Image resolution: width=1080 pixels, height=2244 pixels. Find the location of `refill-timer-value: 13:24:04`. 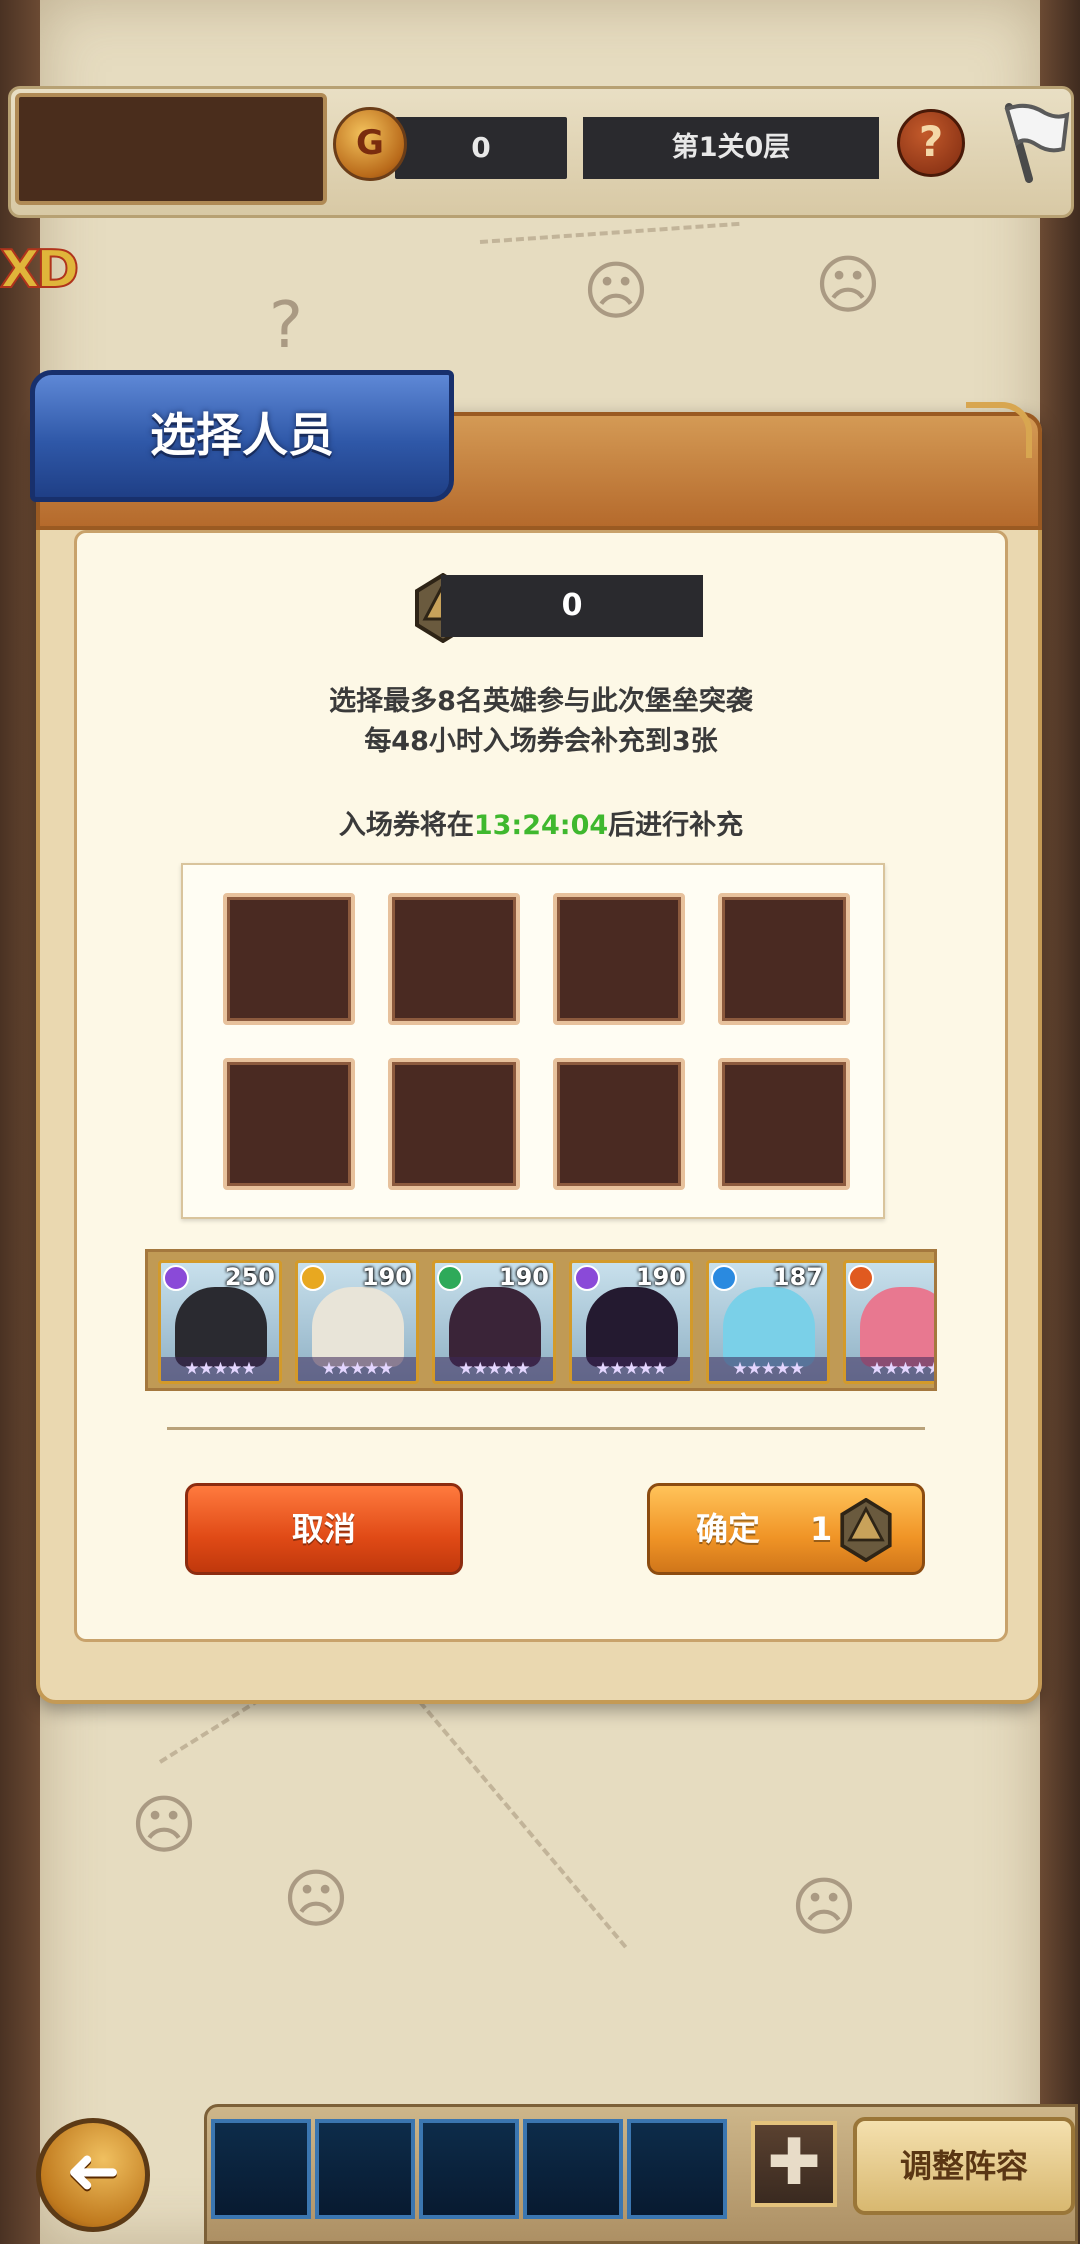

refill-timer-value: 13:24:04 is located at coordinates (541, 825).